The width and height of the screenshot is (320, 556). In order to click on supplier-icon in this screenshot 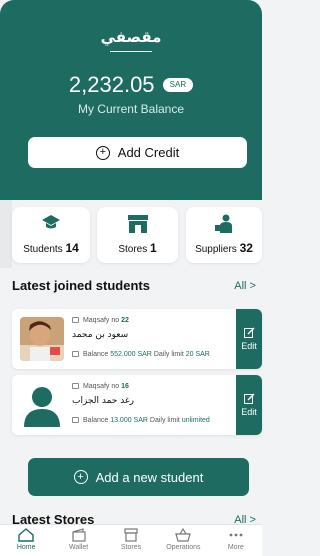, I will do `click(224, 226)`.